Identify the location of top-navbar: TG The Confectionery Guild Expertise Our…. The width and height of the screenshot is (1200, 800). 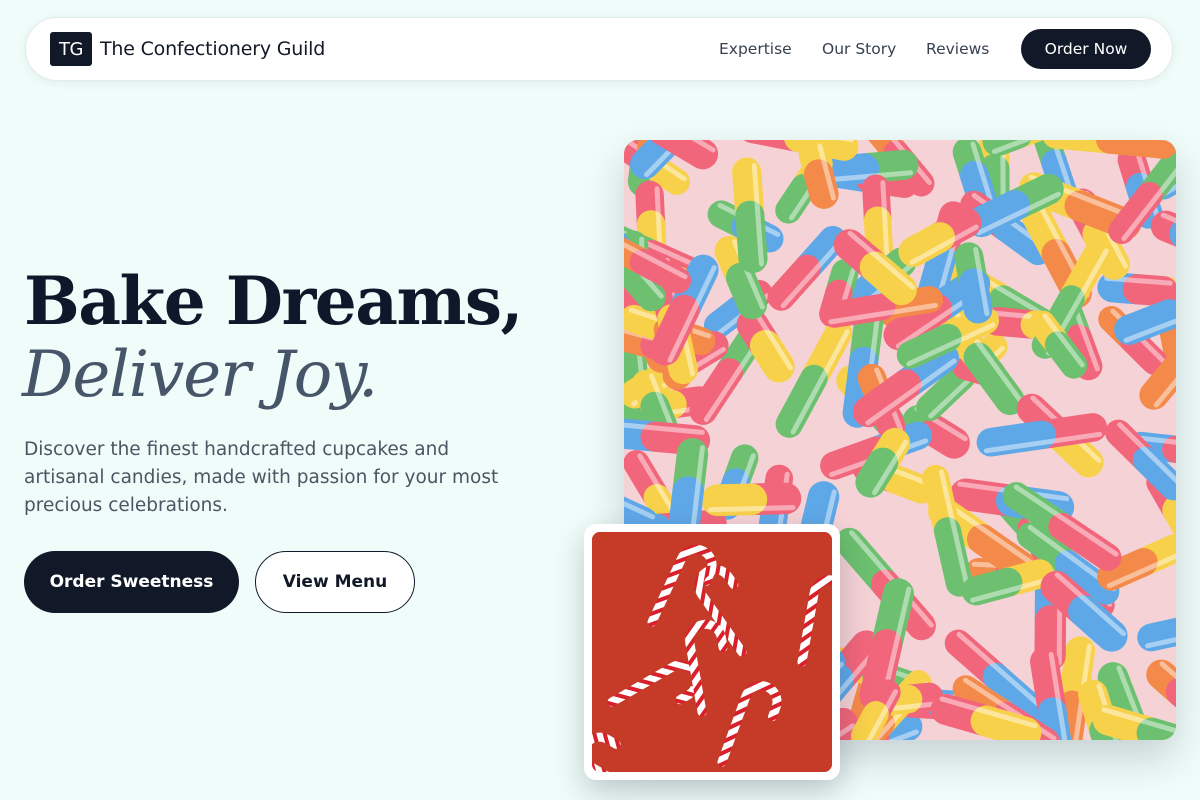
(599, 49).